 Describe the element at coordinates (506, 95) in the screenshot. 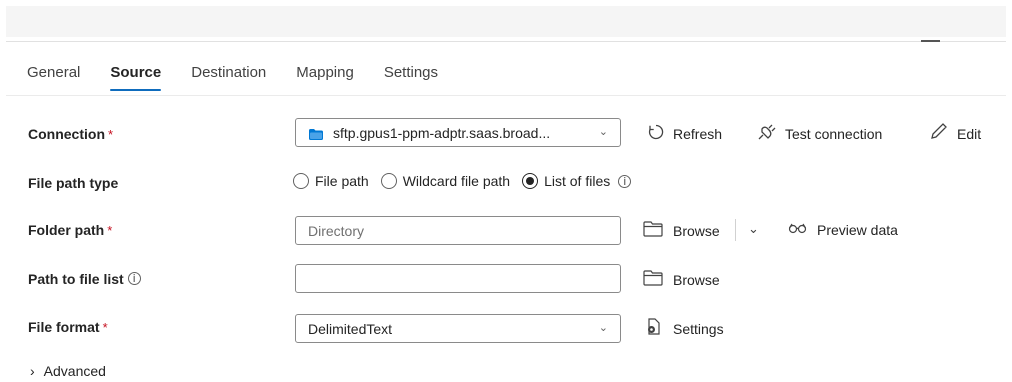

I see `tab-divider` at that location.